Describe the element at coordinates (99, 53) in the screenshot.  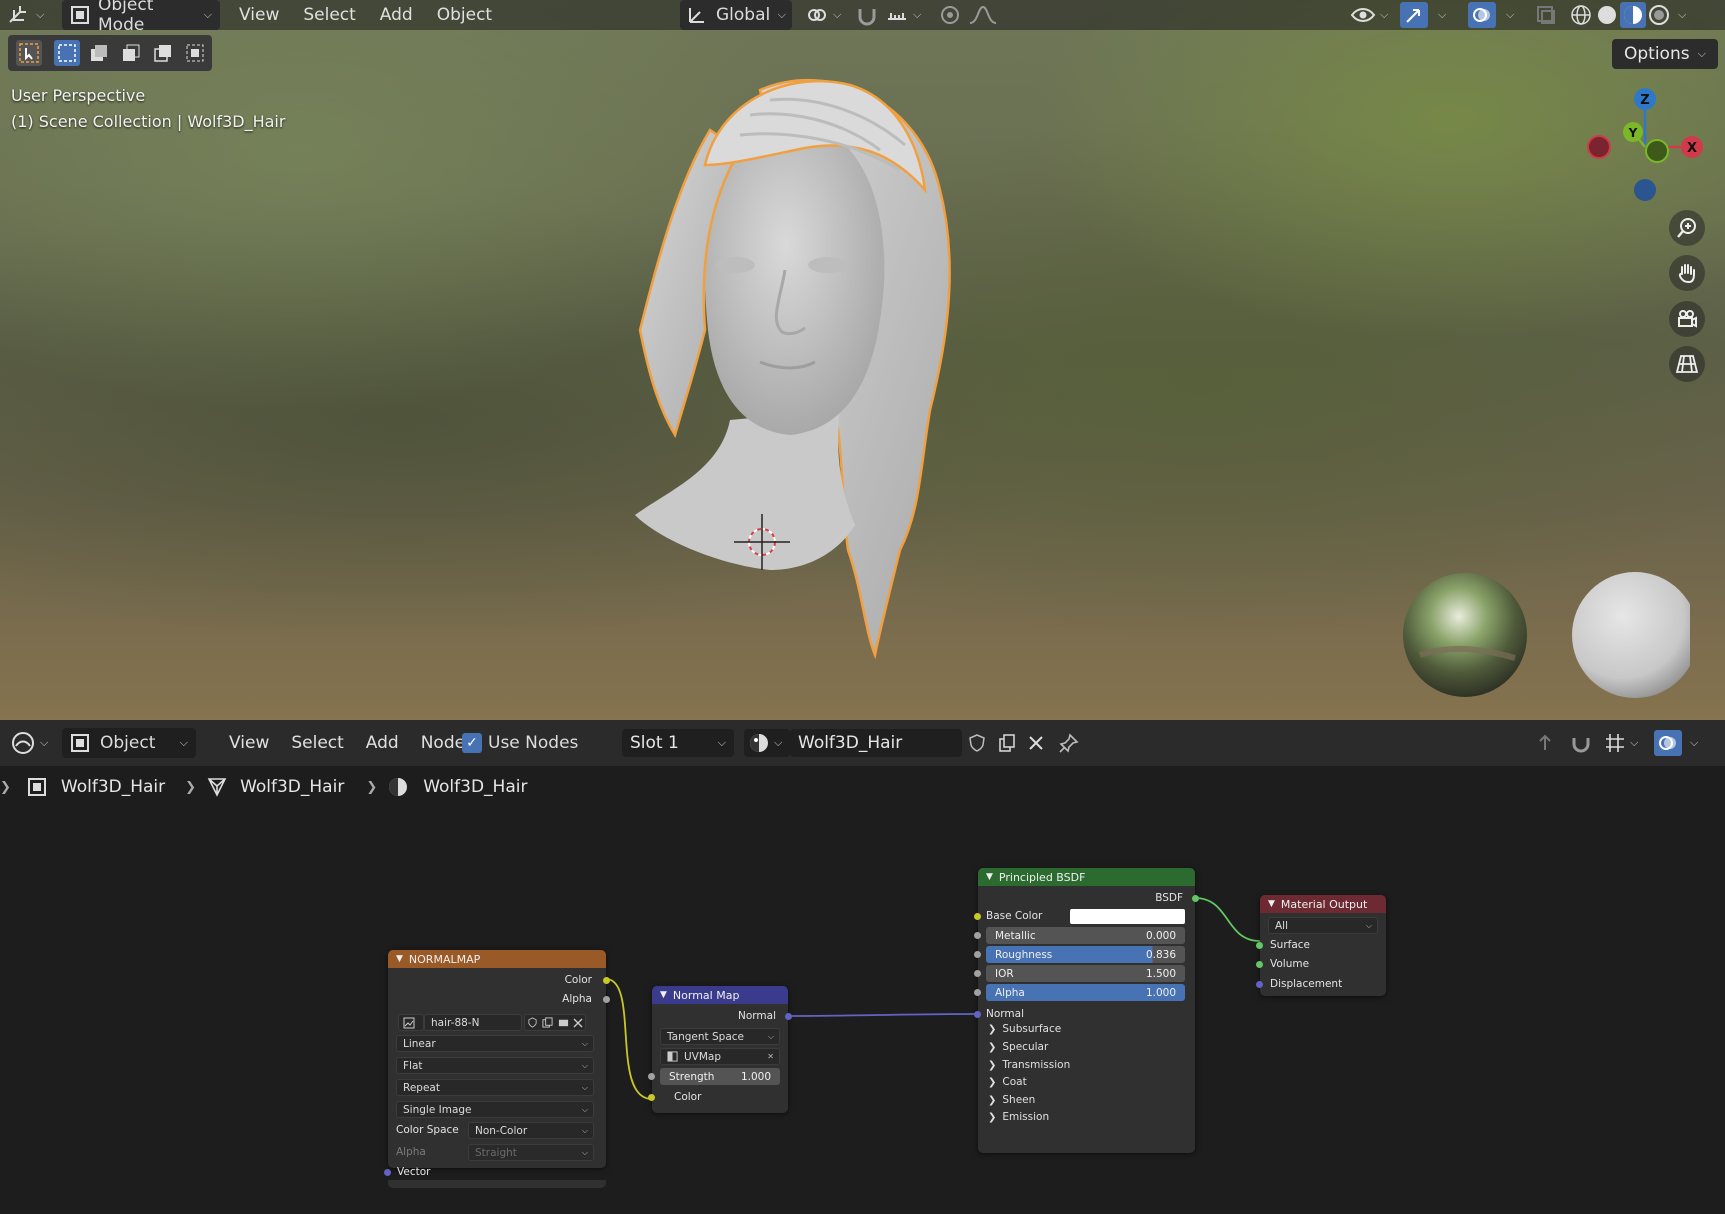
I see `select-extend-icon` at that location.